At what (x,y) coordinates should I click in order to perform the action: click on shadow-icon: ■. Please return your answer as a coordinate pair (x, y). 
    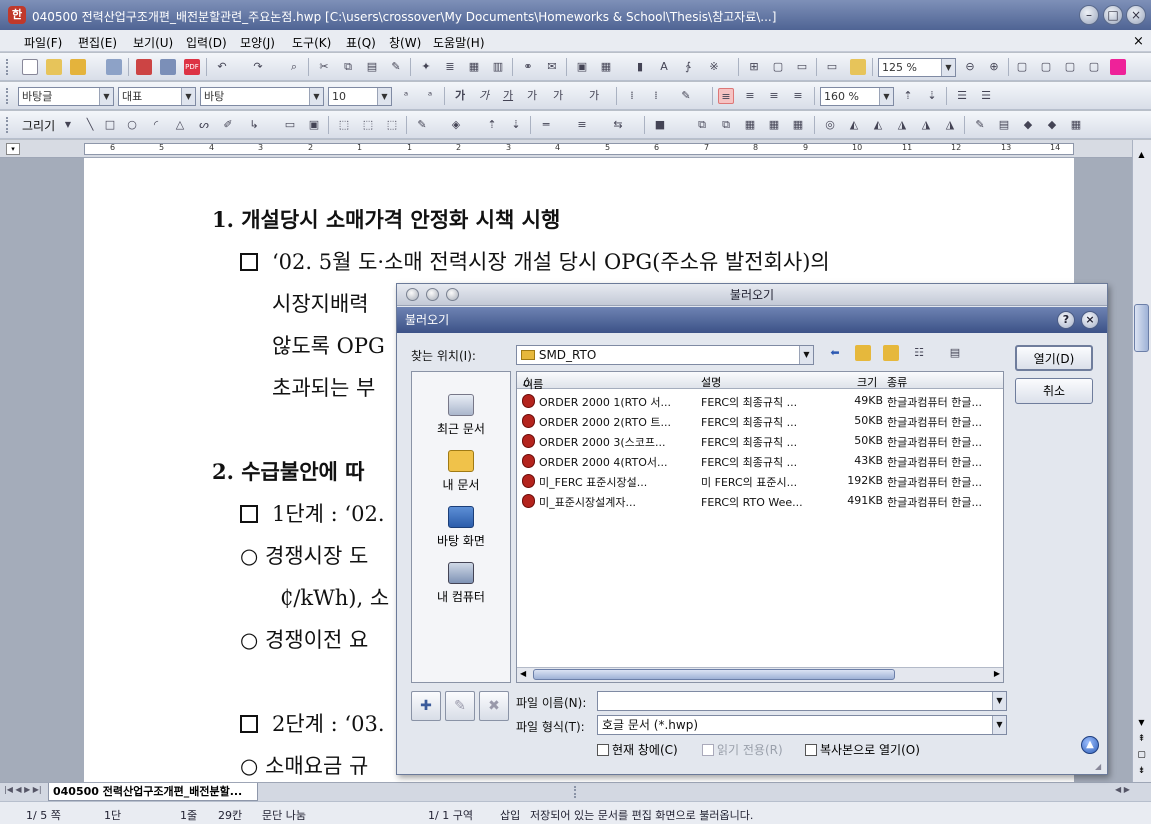
    Looking at the image, I should click on (660, 125).